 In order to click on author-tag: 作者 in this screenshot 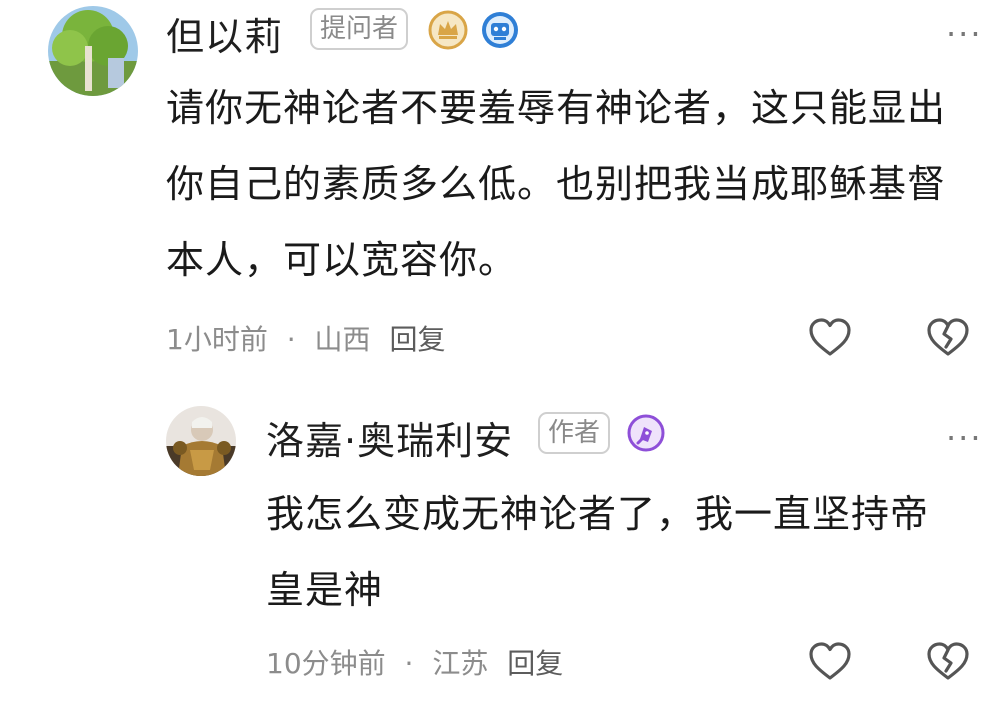, I will do `click(574, 433)`.